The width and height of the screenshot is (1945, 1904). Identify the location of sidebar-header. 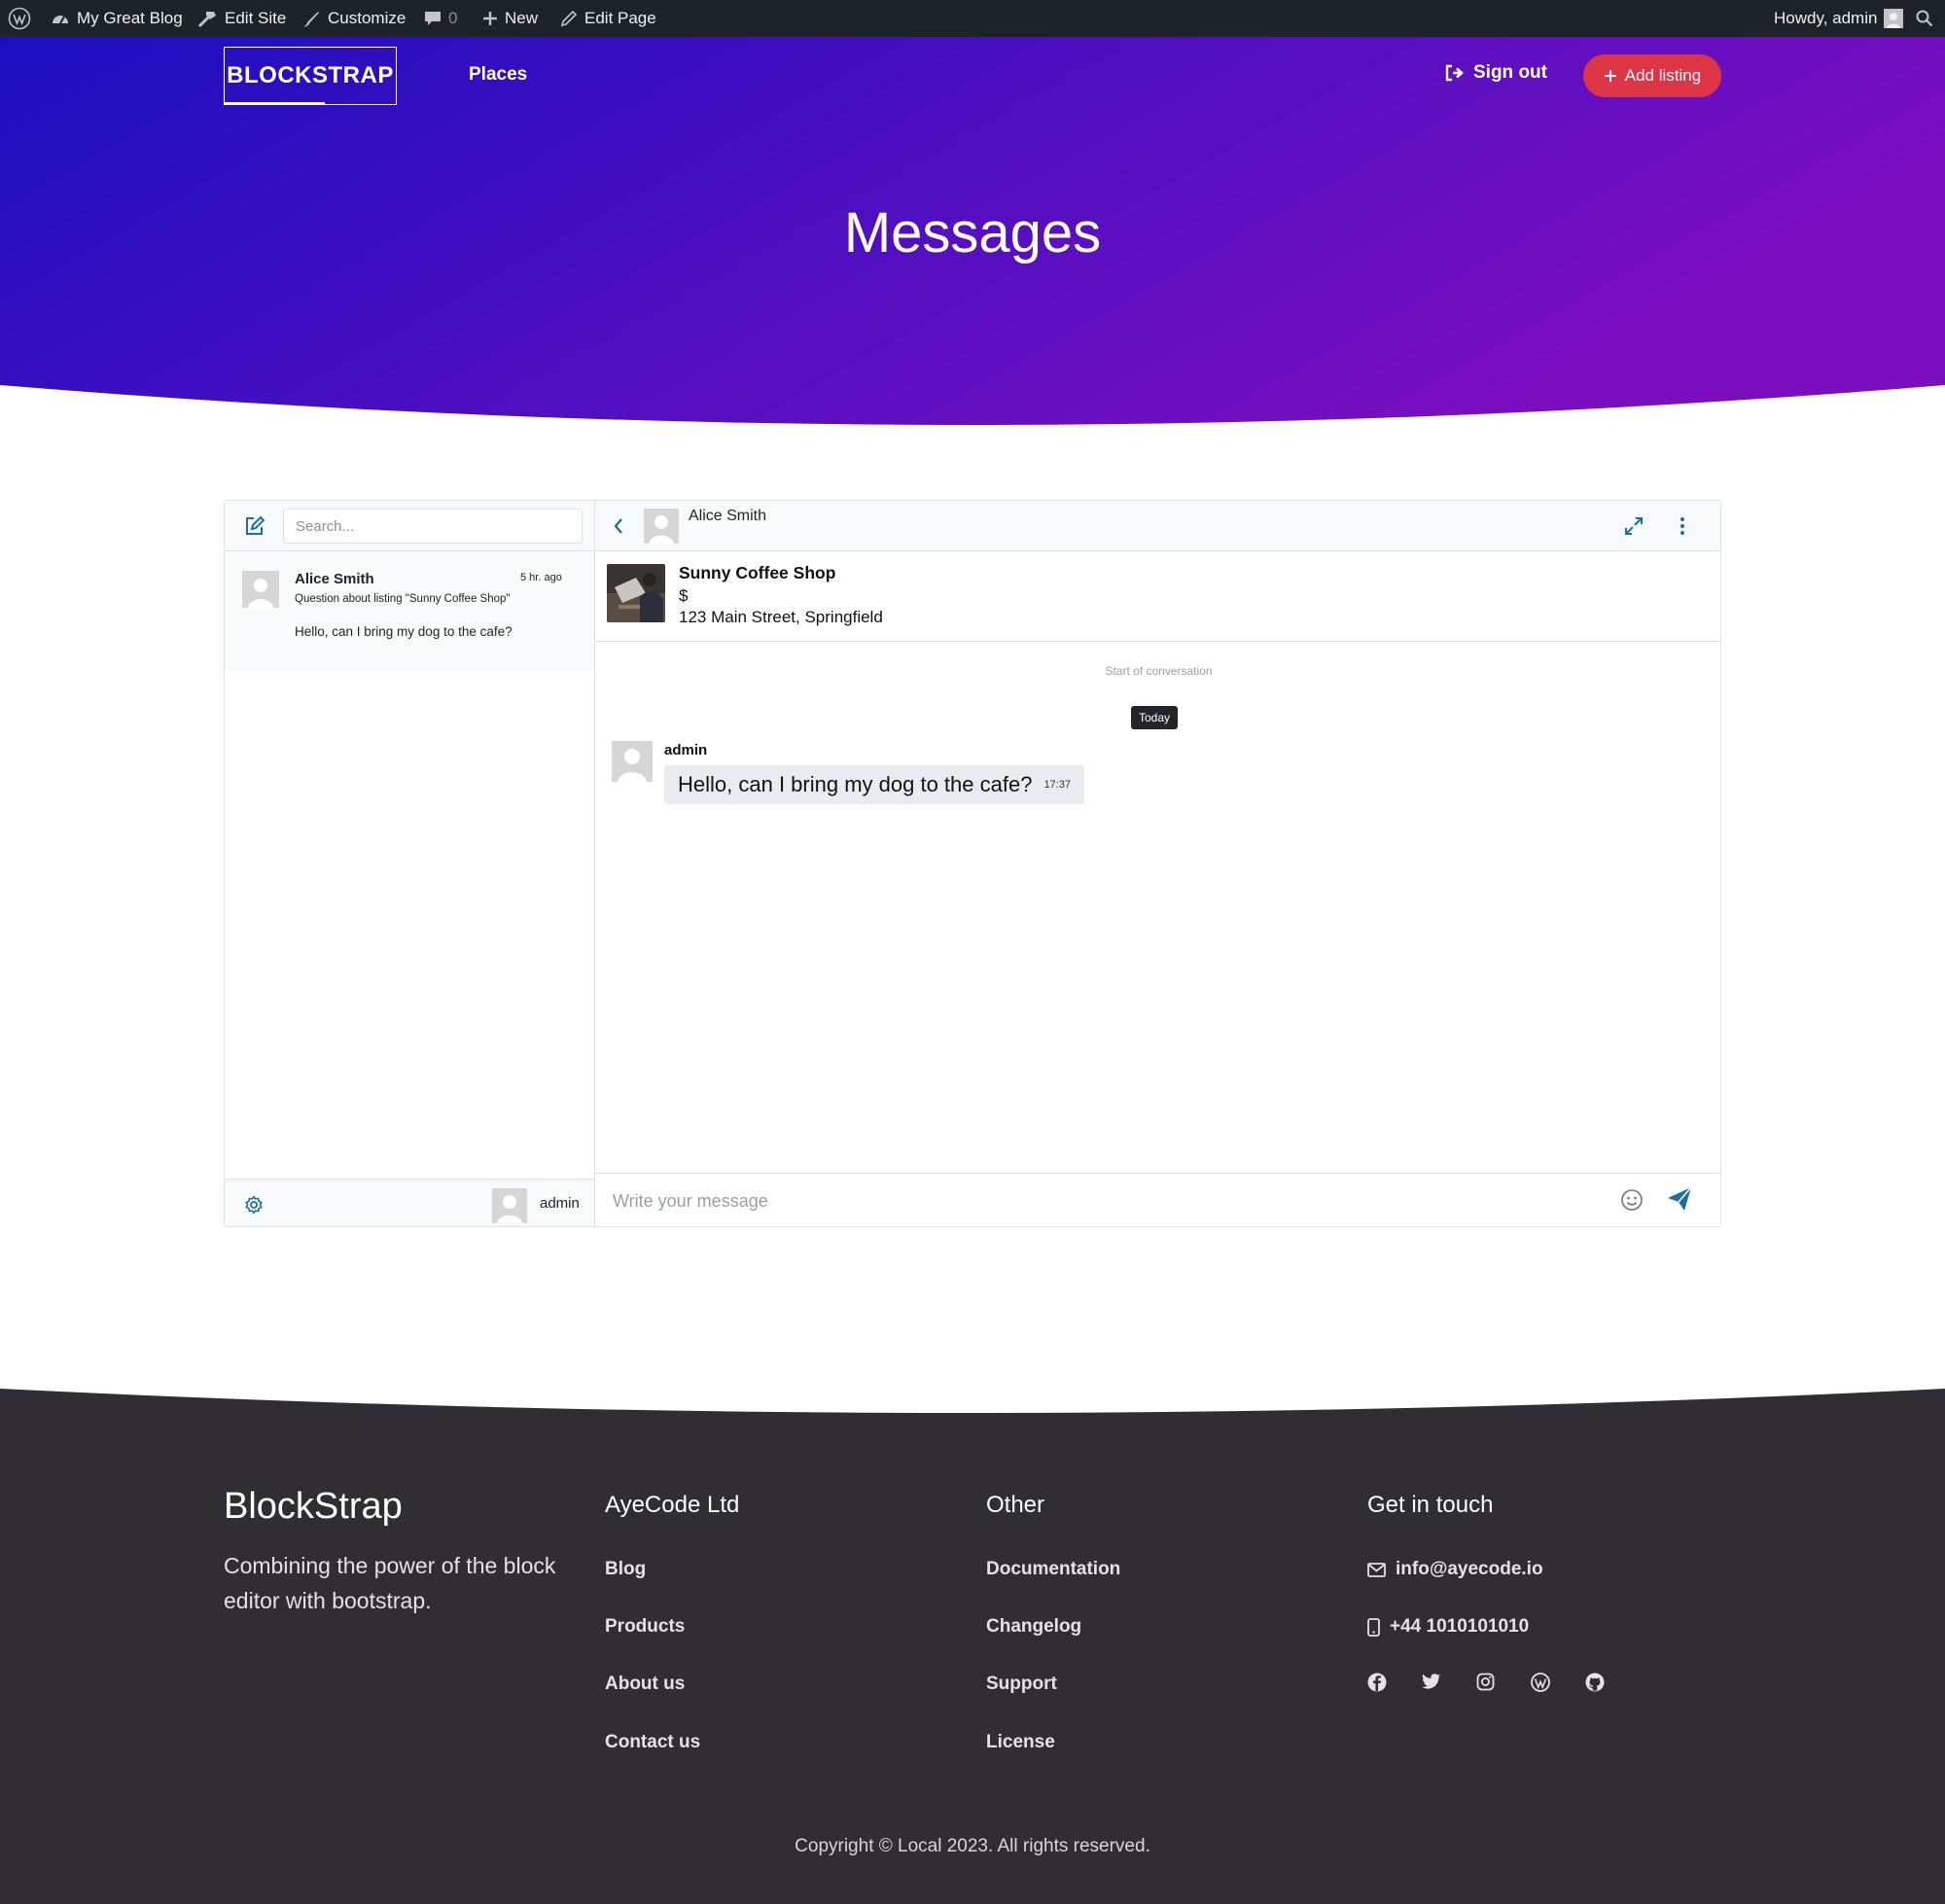
(409, 526).